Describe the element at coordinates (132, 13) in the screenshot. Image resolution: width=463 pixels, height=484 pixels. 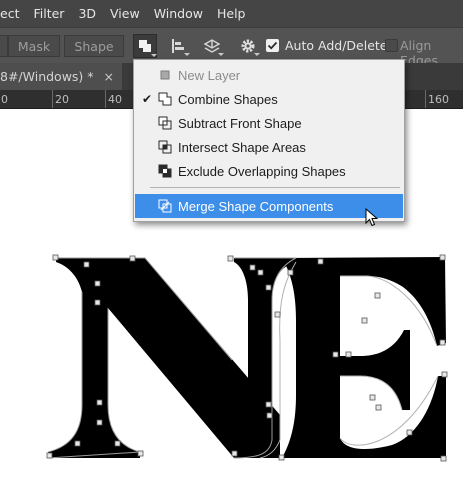
I see `menu-view: View` at that location.